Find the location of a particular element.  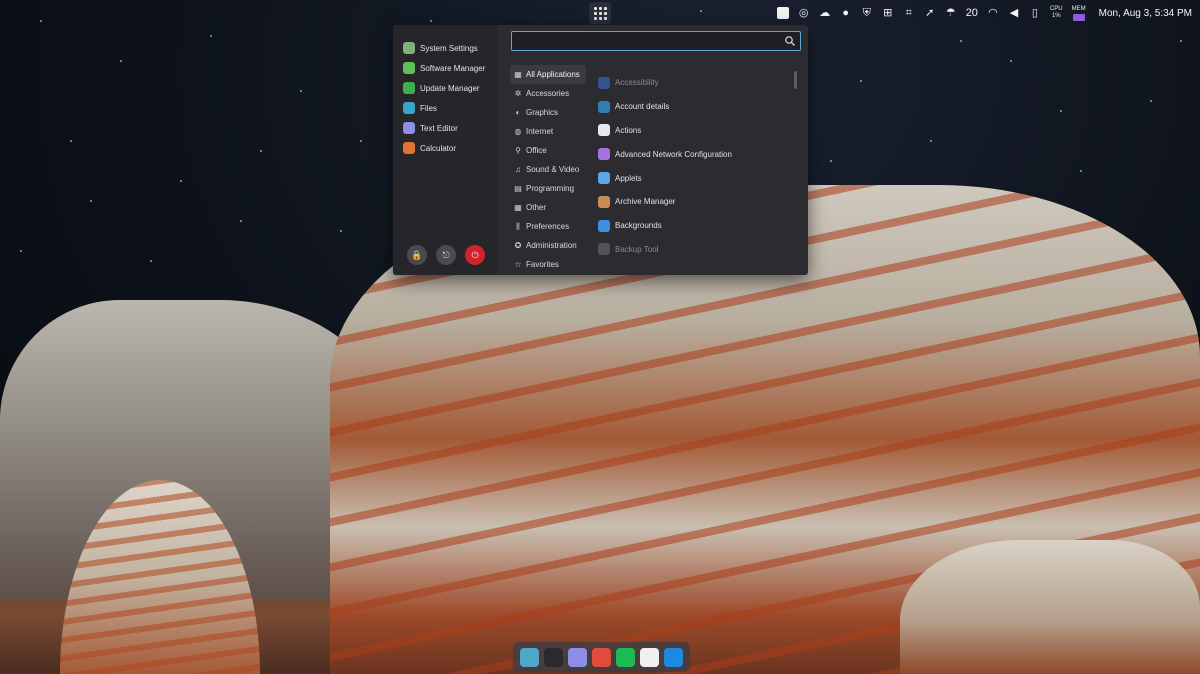

favorite-item: Text Editor is located at coordinates (444, 128).